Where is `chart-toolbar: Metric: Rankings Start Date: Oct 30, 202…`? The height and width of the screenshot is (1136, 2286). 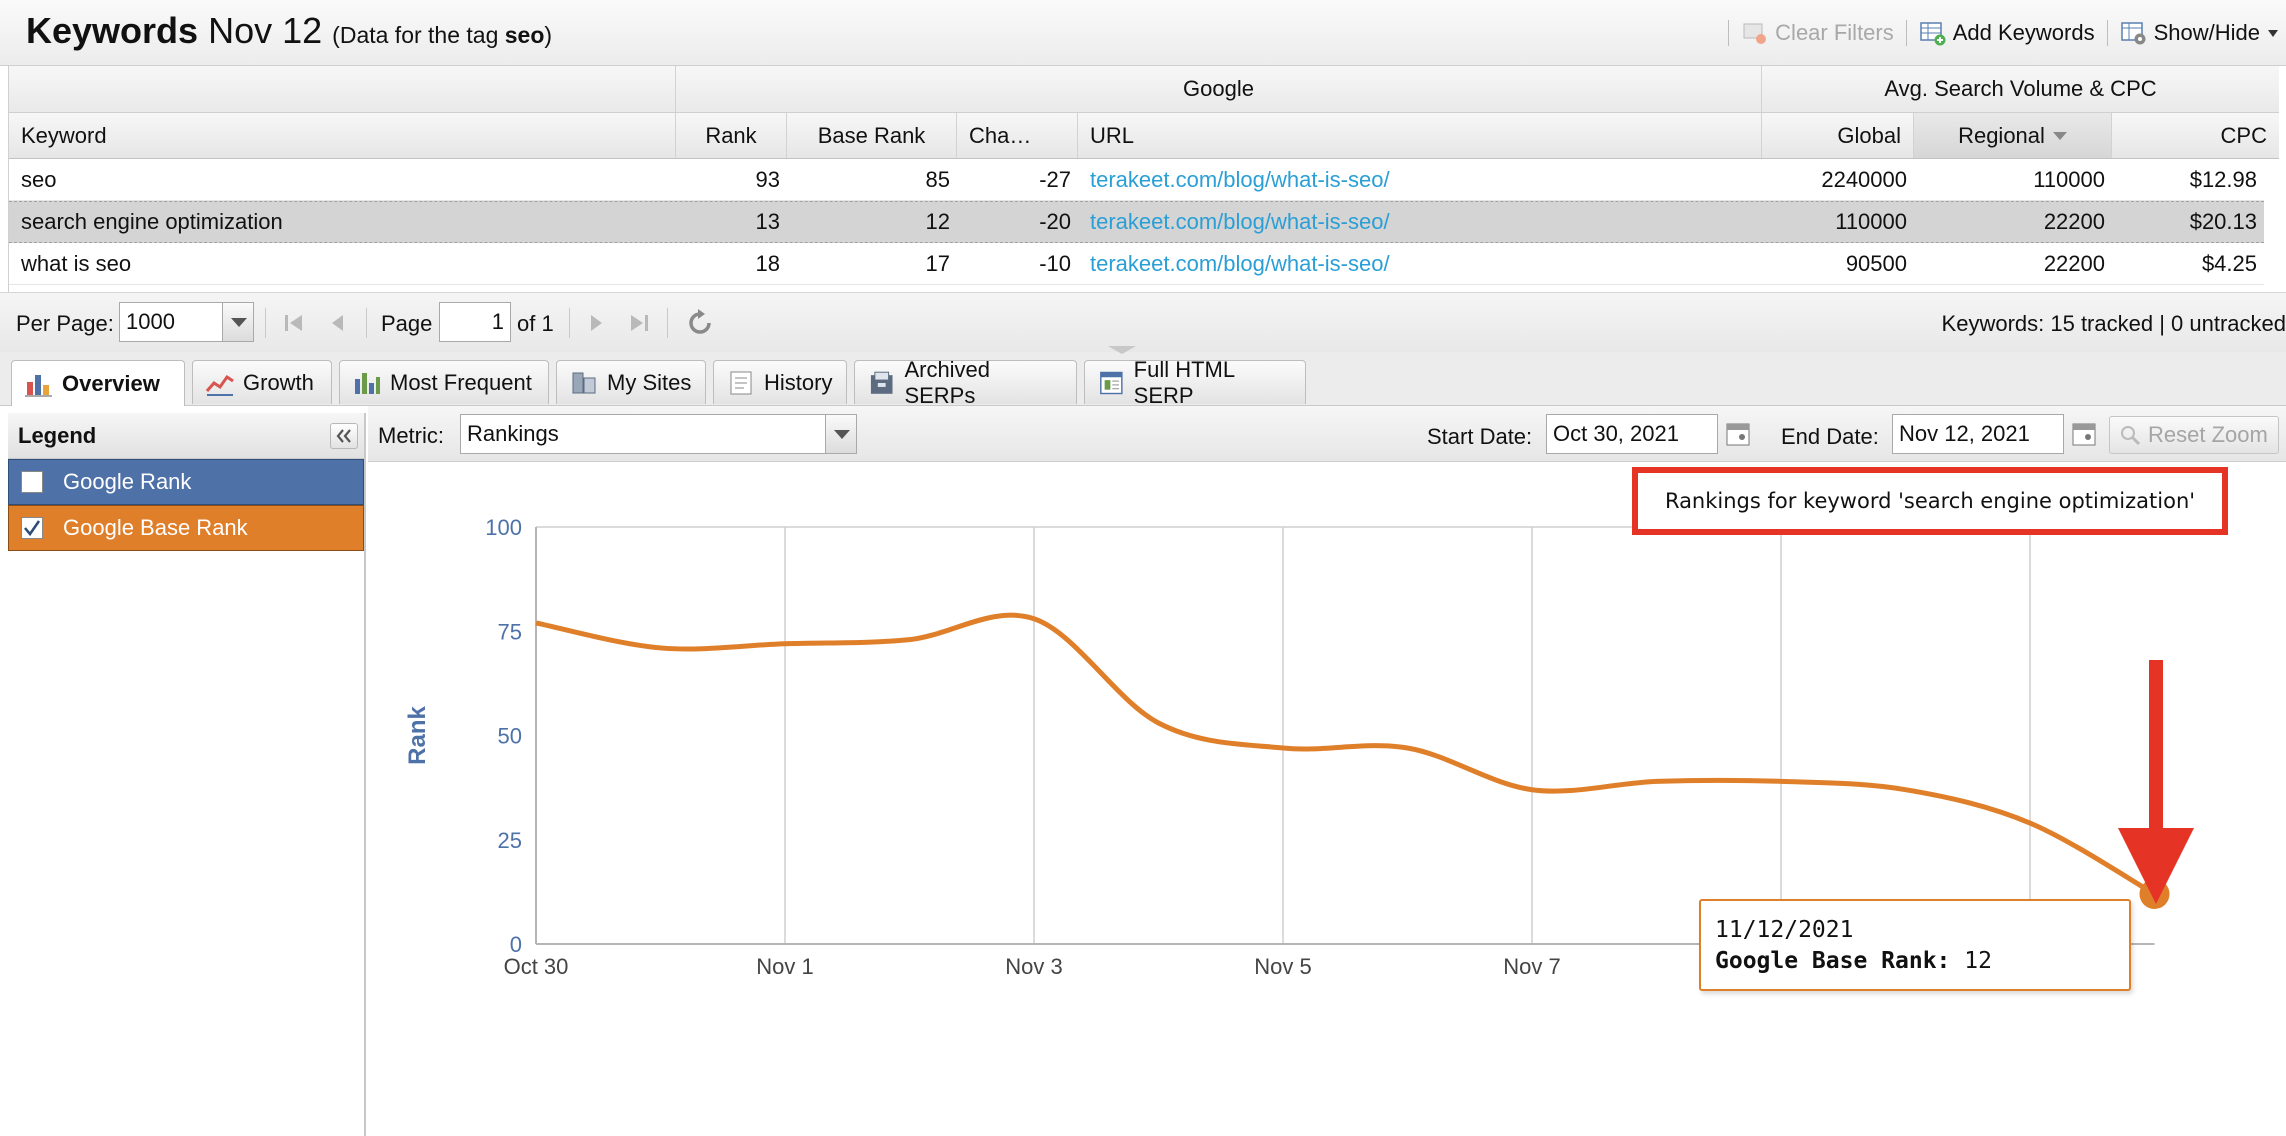
chart-toolbar: Metric: Rankings Start Date: Oct 30, 202… is located at coordinates (1327, 434).